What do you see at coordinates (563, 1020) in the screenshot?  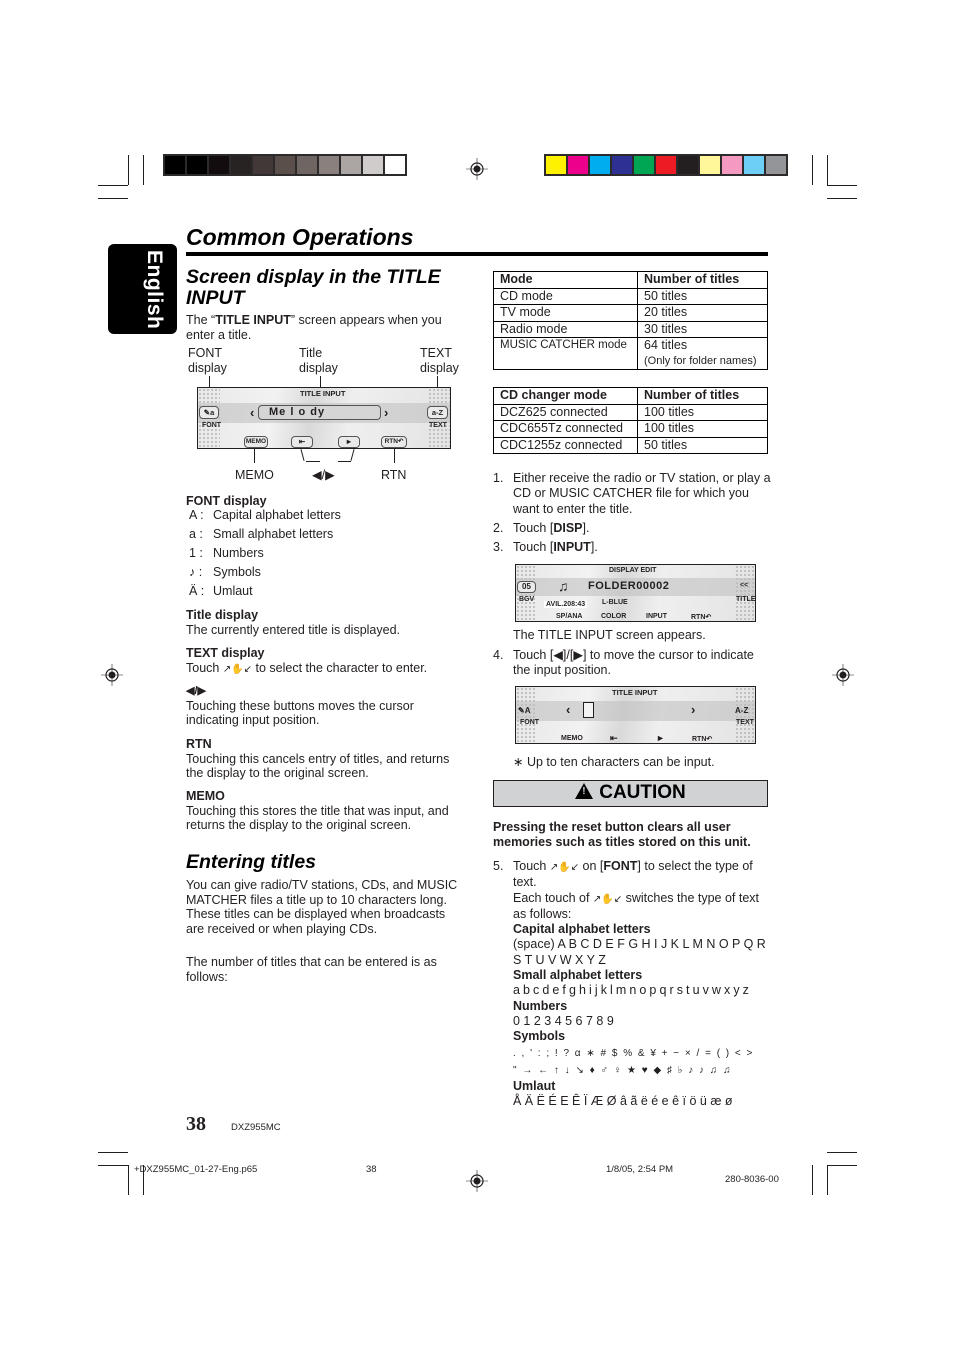 I see `numbers: 0 1 2 3 4 5 6 7 8 9` at bounding box center [563, 1020].